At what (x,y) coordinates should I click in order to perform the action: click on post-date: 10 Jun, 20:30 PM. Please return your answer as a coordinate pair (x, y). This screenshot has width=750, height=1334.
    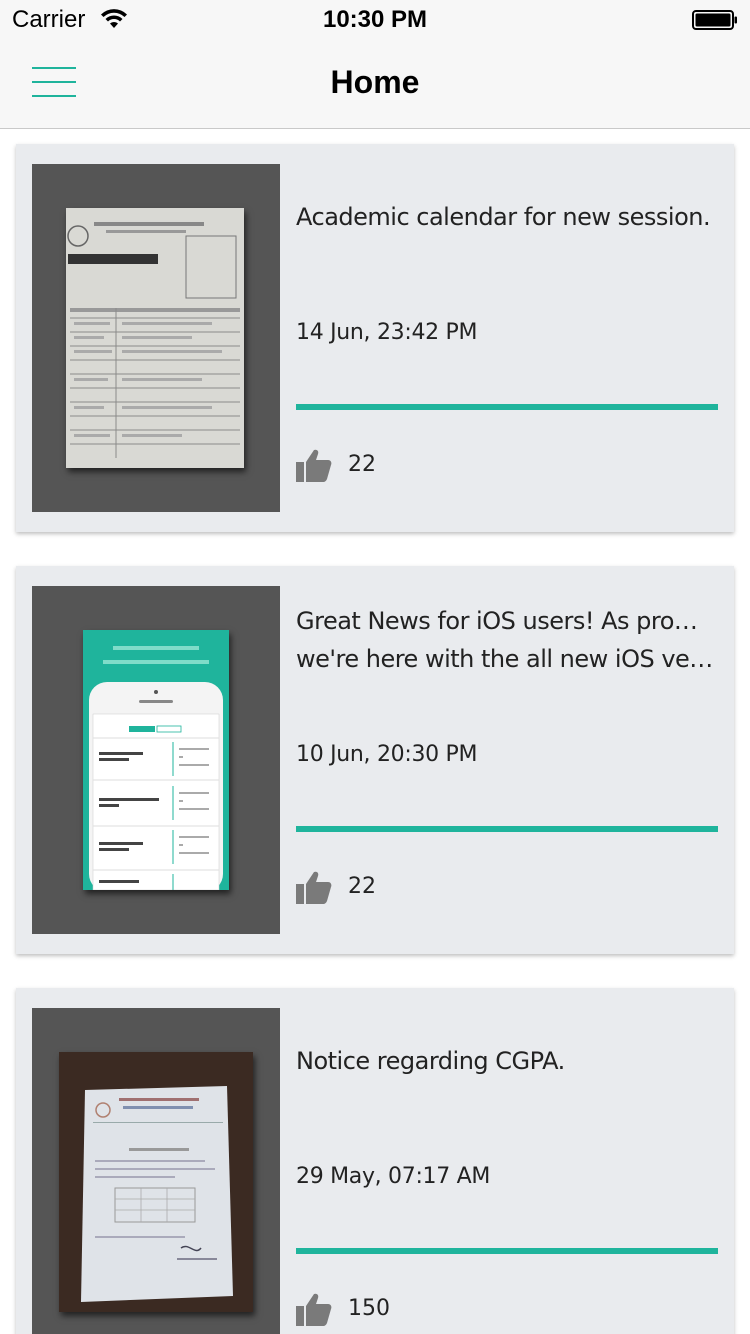
    Looking at the image, I should click on (387, 754).